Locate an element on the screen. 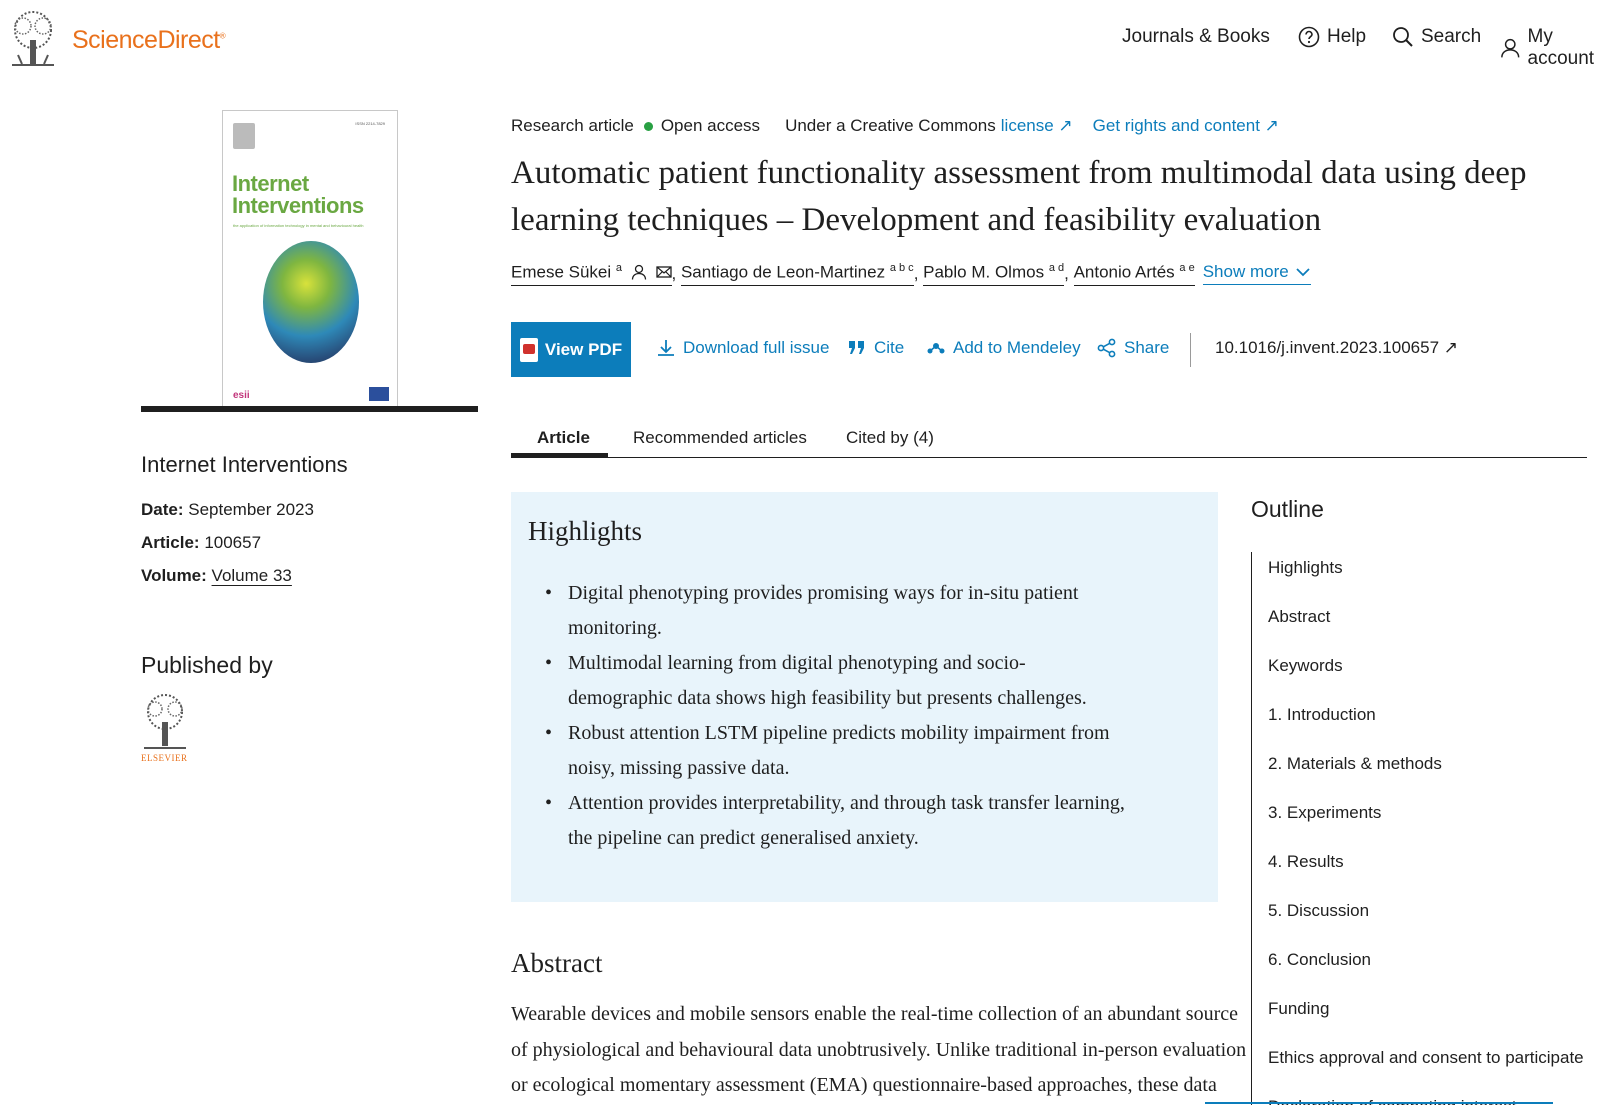  chevron-down-icon is located at coordinates (1303, 272).